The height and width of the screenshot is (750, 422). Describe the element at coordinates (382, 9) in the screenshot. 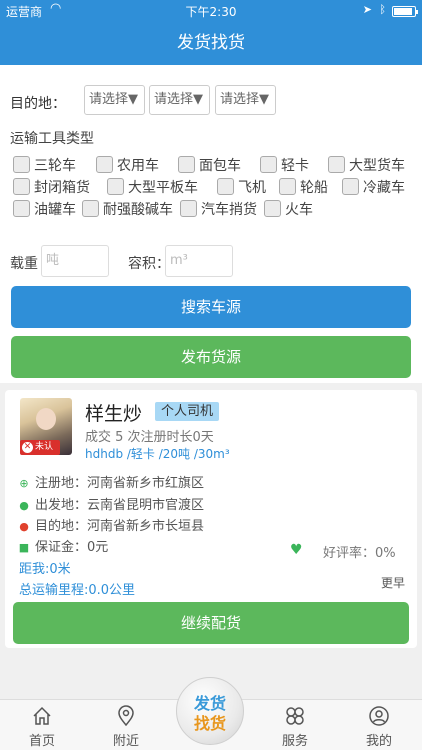

I see `bluetooth-icon: ᛒ` at that location.